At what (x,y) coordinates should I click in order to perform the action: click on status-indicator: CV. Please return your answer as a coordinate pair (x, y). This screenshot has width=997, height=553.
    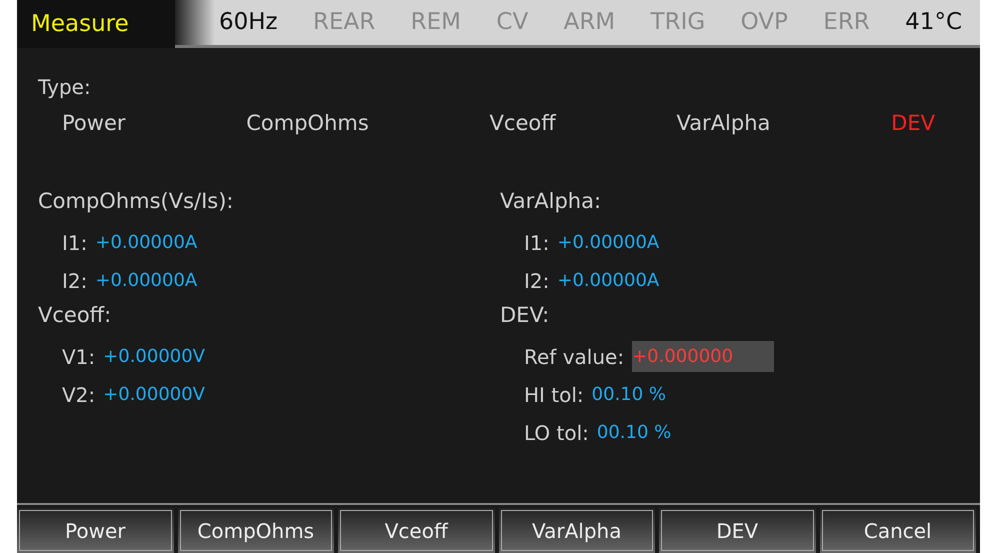
    Looking at the image, I should click on (512, 22).